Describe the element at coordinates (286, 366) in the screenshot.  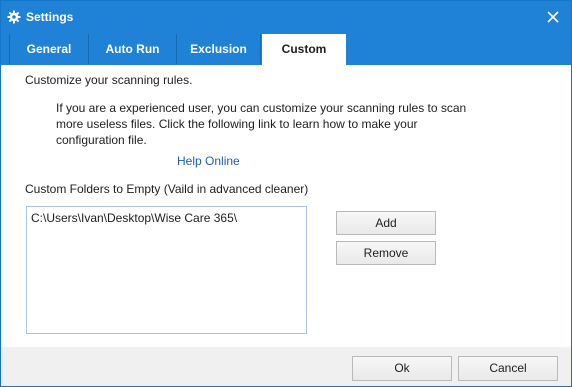
I see `dialog-footer: Ok Cancel` at that location.